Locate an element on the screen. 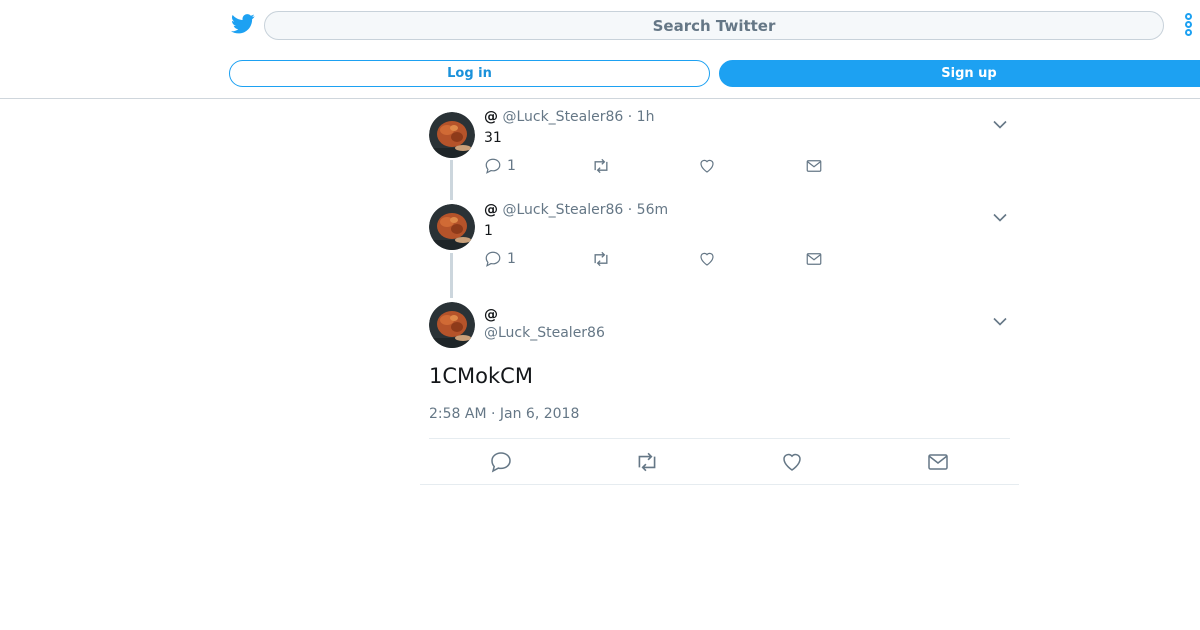 The height and width of the screenshot is (630, 1200). tweet-header: @ @Luck_Stealer86 · 1h is located at coordinates (569, 117).